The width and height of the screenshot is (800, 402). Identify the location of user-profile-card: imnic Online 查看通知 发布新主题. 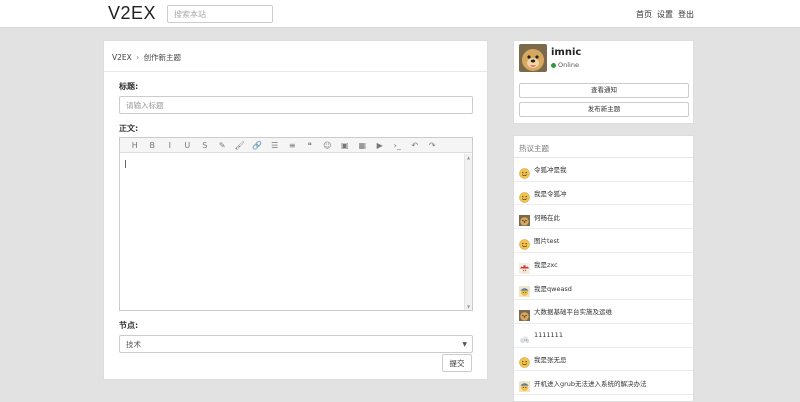
(603, 82).